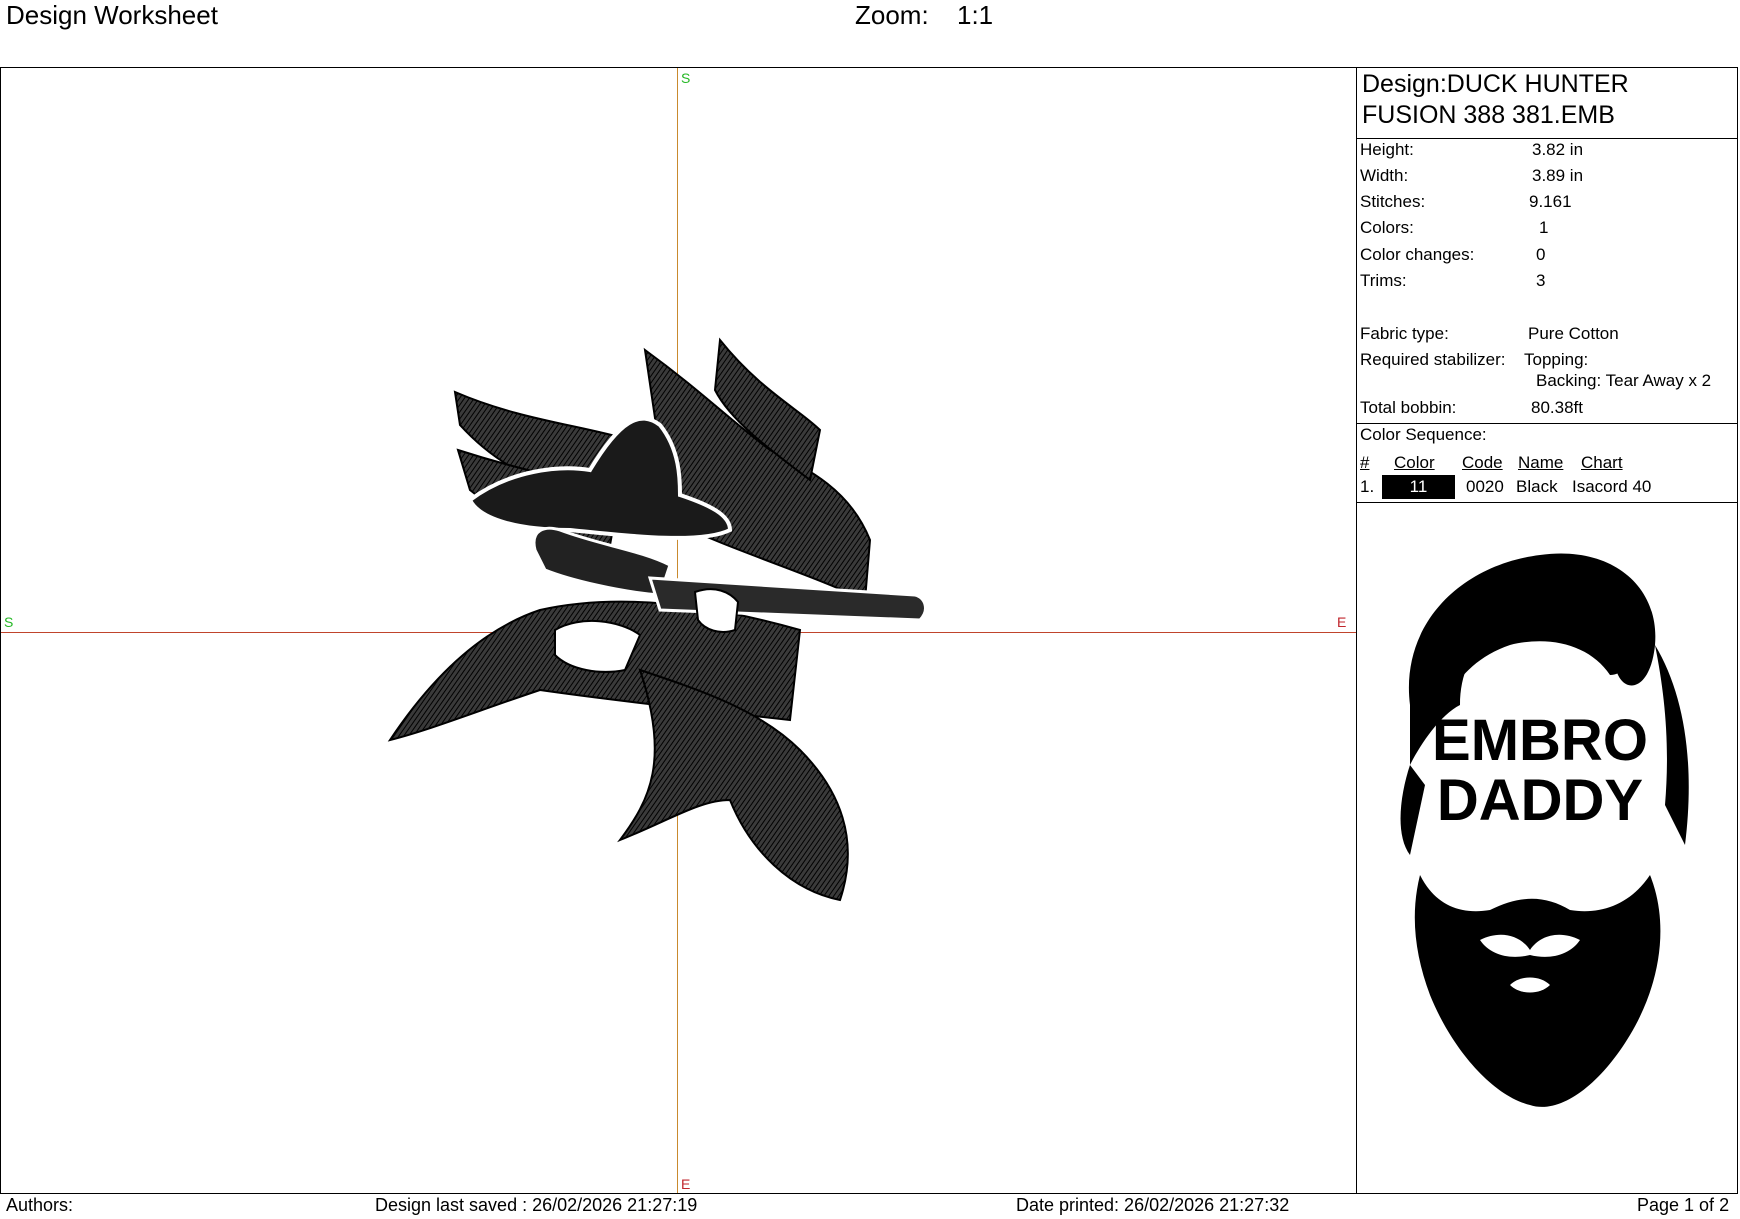 The height and width of the screenshot is (1219, 1740). Describe the element at coordinates (733, 785) in the screenshot. I see `duck-feet-shape` at that location.